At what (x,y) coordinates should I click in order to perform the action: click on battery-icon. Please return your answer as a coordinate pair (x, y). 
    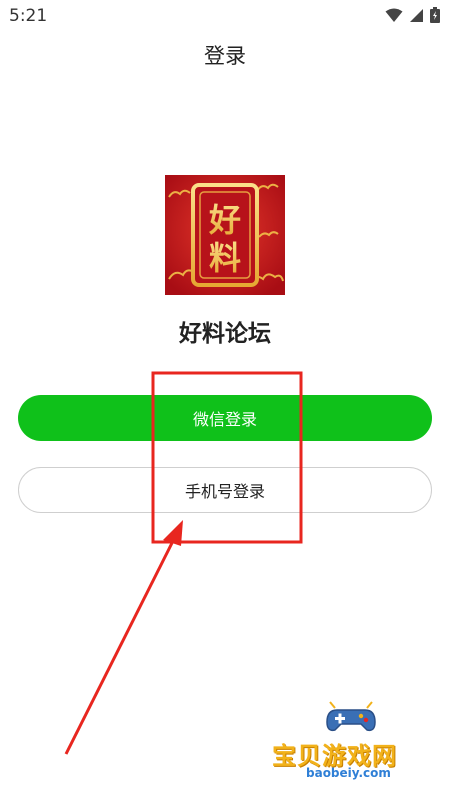
    Looking at the image, I should click on (435, 15).